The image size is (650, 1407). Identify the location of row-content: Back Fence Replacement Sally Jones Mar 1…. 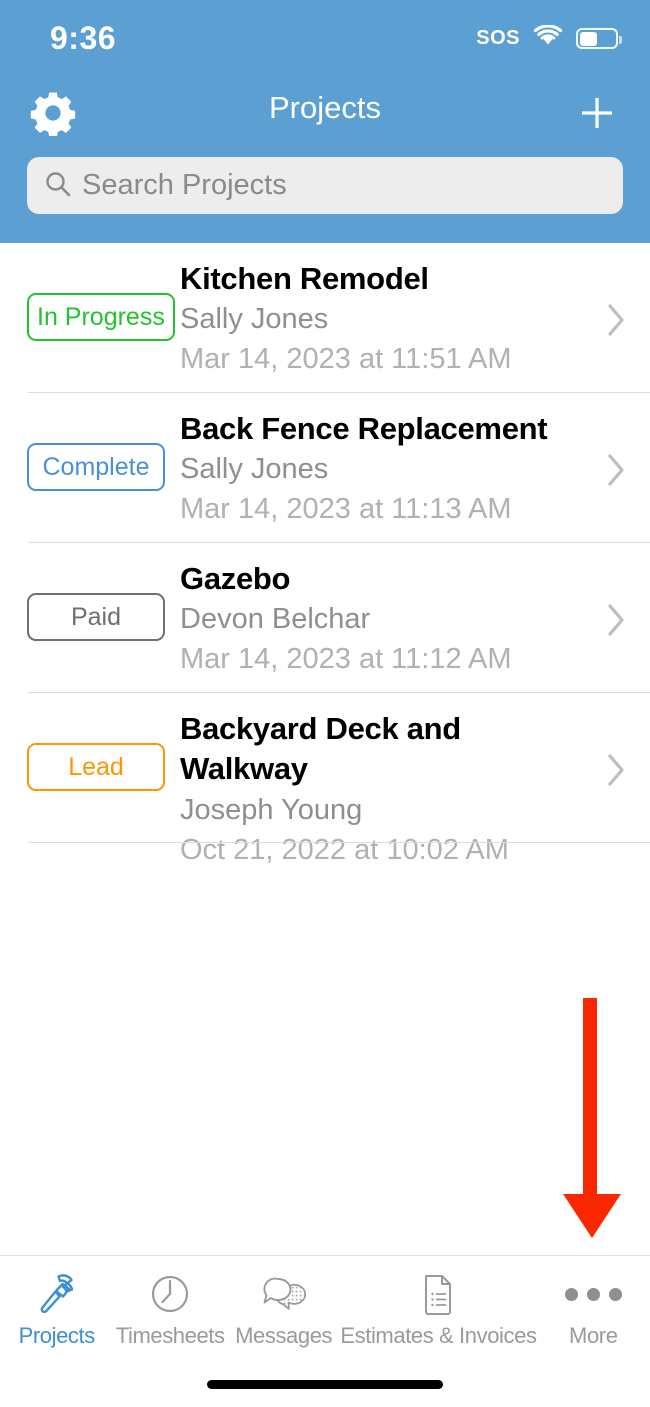
(385, 469).